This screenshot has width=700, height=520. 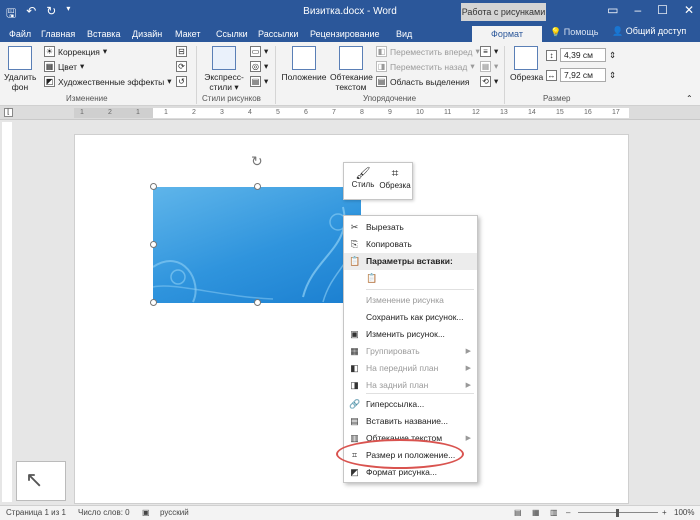 I want to click on resize-handle-bottom, so click(x=257, y=302).